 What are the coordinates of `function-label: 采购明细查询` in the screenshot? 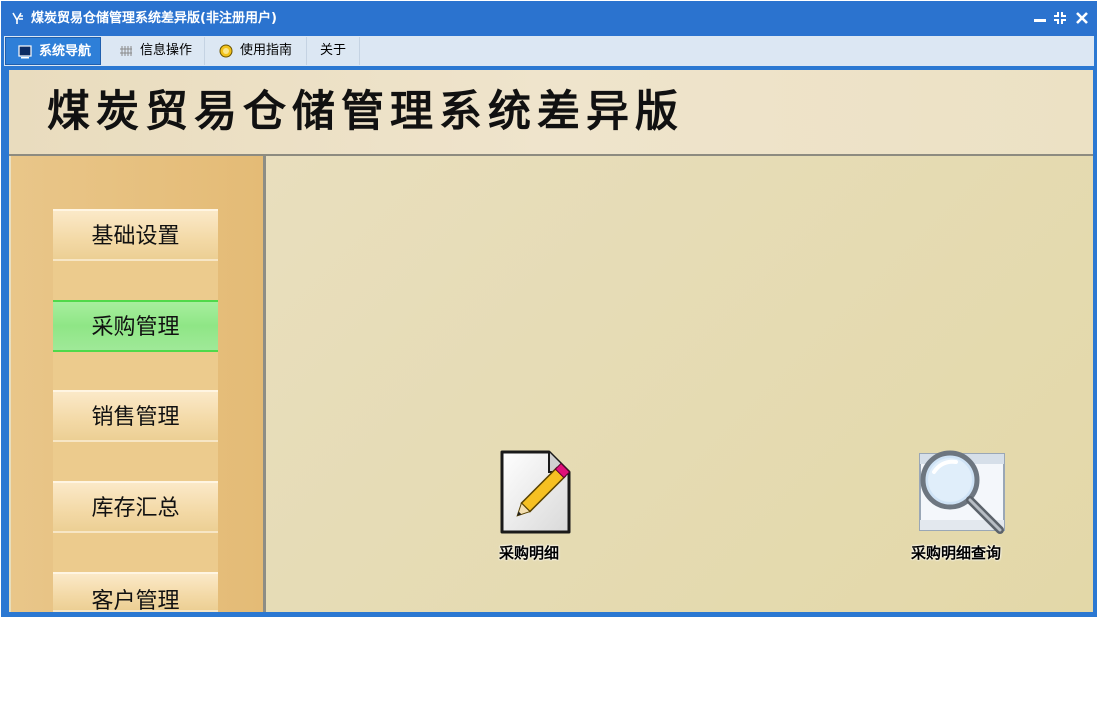 It's located at (956, 552).